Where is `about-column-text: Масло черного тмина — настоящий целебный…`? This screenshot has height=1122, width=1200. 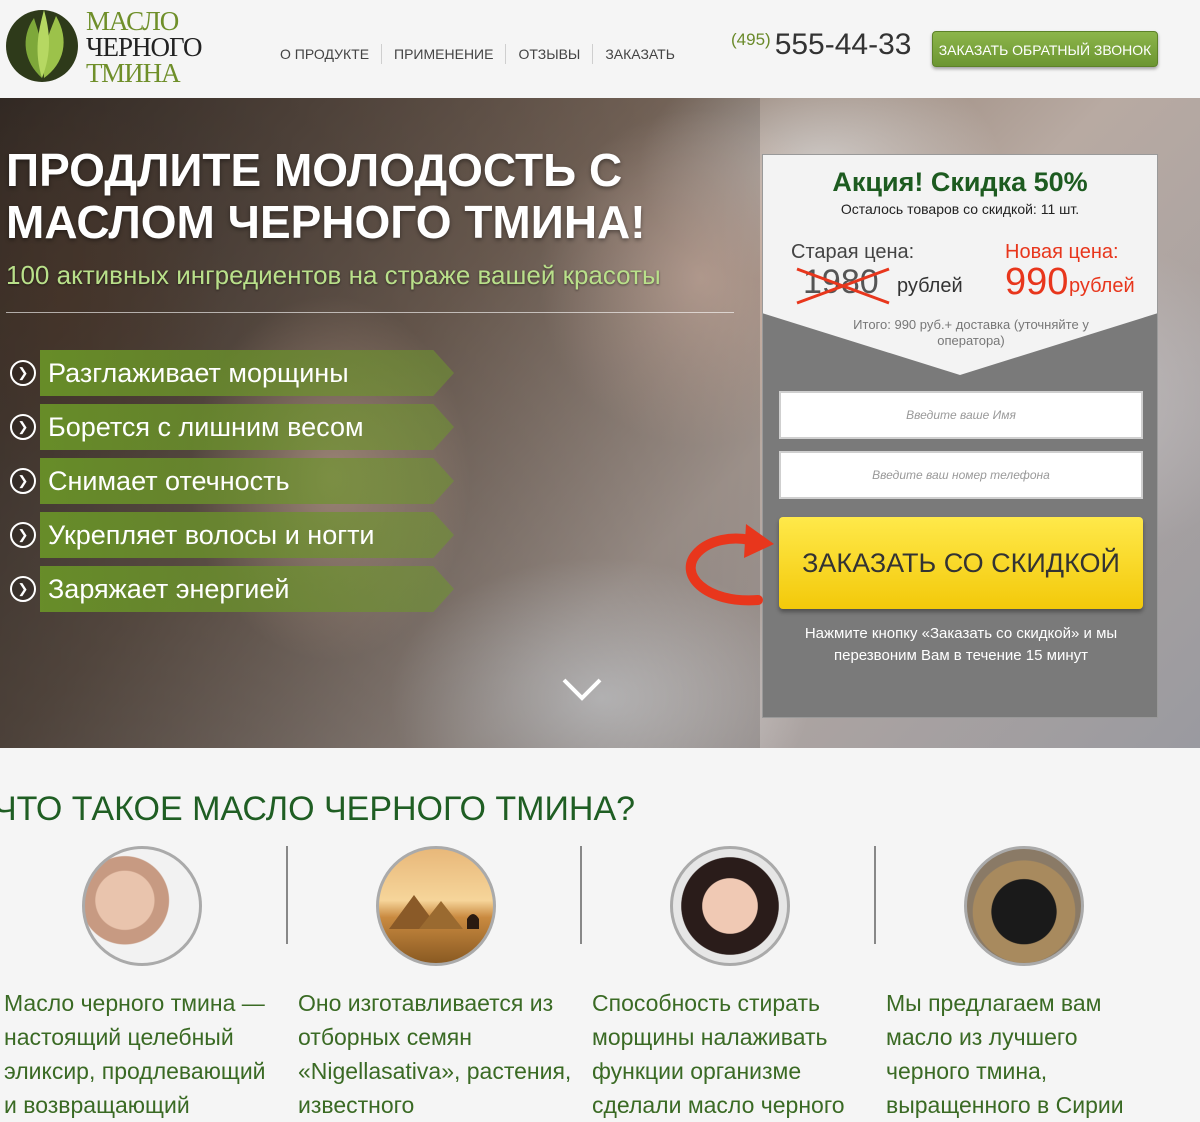
about-column-text: Масло черного тмина — настоящий целебный… is located at coordinates (135, 1054).